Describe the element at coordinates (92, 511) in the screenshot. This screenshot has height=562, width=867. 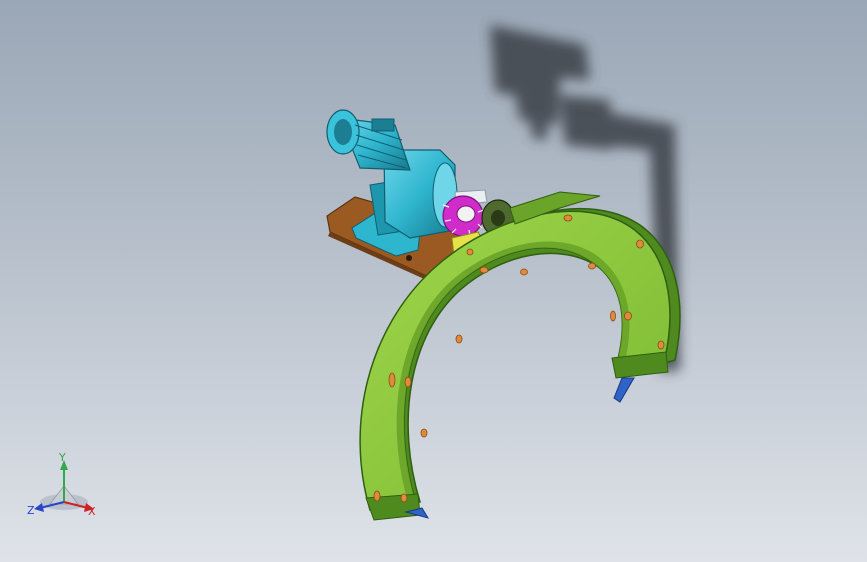
I see `axis-x-label: X` at that location.